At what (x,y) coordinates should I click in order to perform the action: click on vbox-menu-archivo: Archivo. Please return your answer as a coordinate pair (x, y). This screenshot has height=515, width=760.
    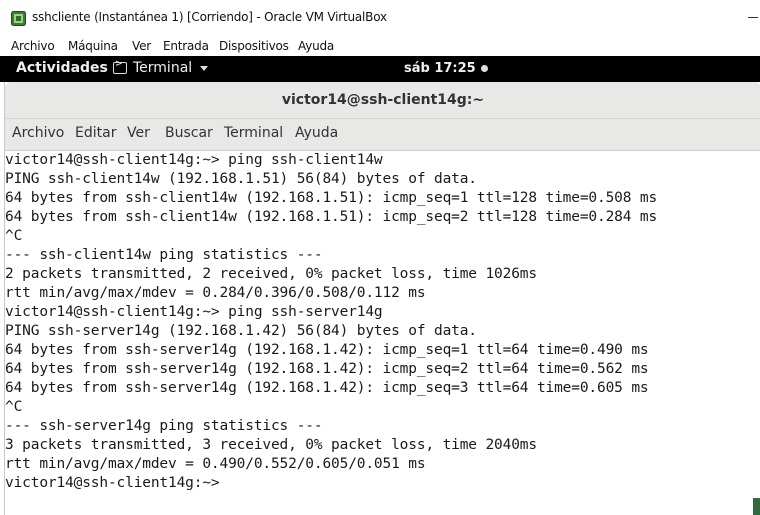
    Looking at the image, I should click on (33, 46).